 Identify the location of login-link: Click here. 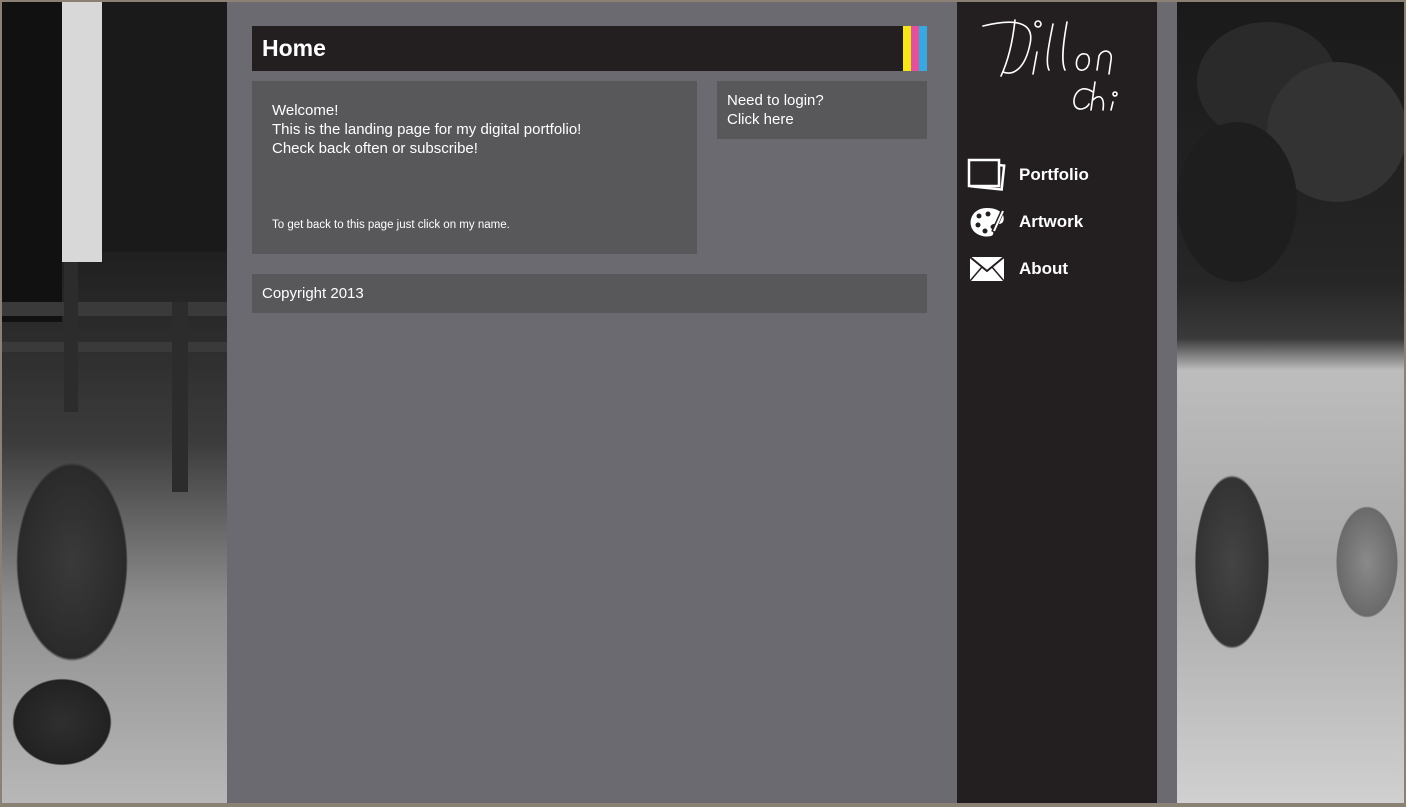
(760, 119).